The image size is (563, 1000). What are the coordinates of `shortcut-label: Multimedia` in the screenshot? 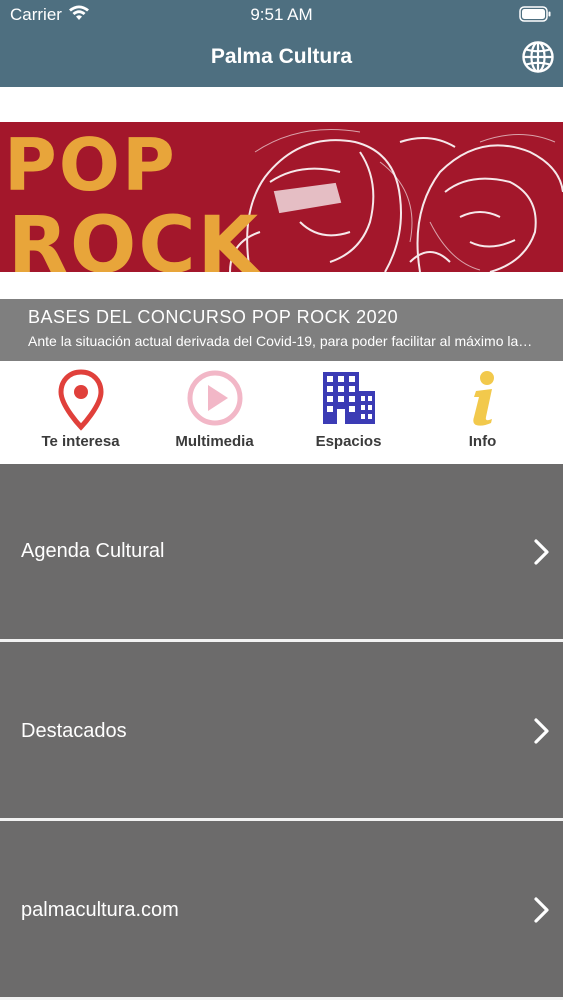 It's located at (214, 441).